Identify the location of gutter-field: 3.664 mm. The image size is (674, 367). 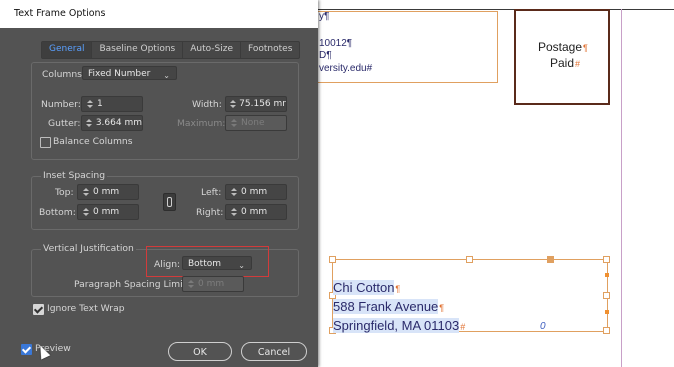
(112, 123).